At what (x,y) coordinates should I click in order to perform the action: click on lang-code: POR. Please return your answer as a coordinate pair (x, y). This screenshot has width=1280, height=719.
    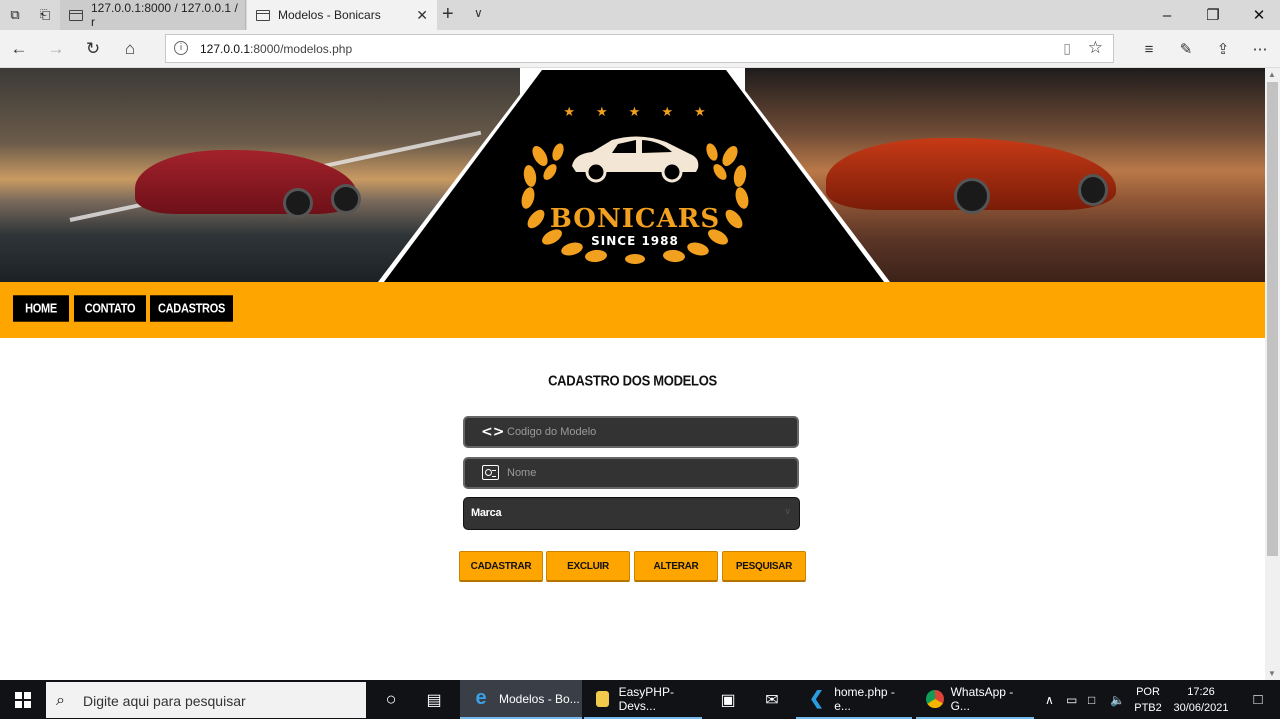
    Looking at the image, I should click on (1148, 692).